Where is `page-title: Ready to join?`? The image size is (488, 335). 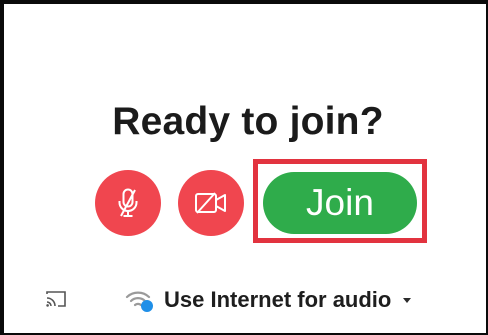 page-title: Ready to join? is located at coordinates (248, 121).